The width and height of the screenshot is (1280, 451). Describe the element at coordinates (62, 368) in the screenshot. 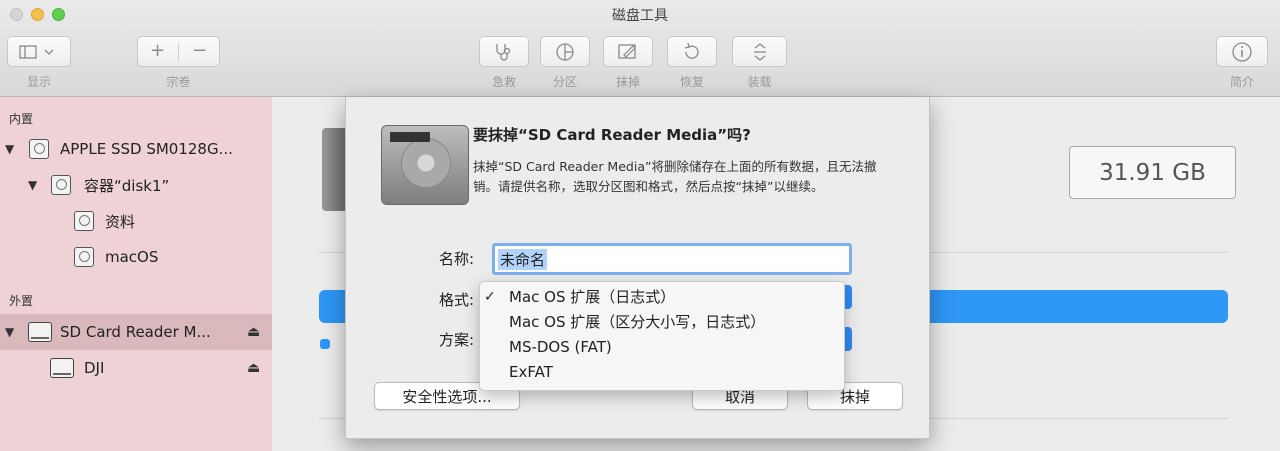

I see `external-volume-icon` at that location.